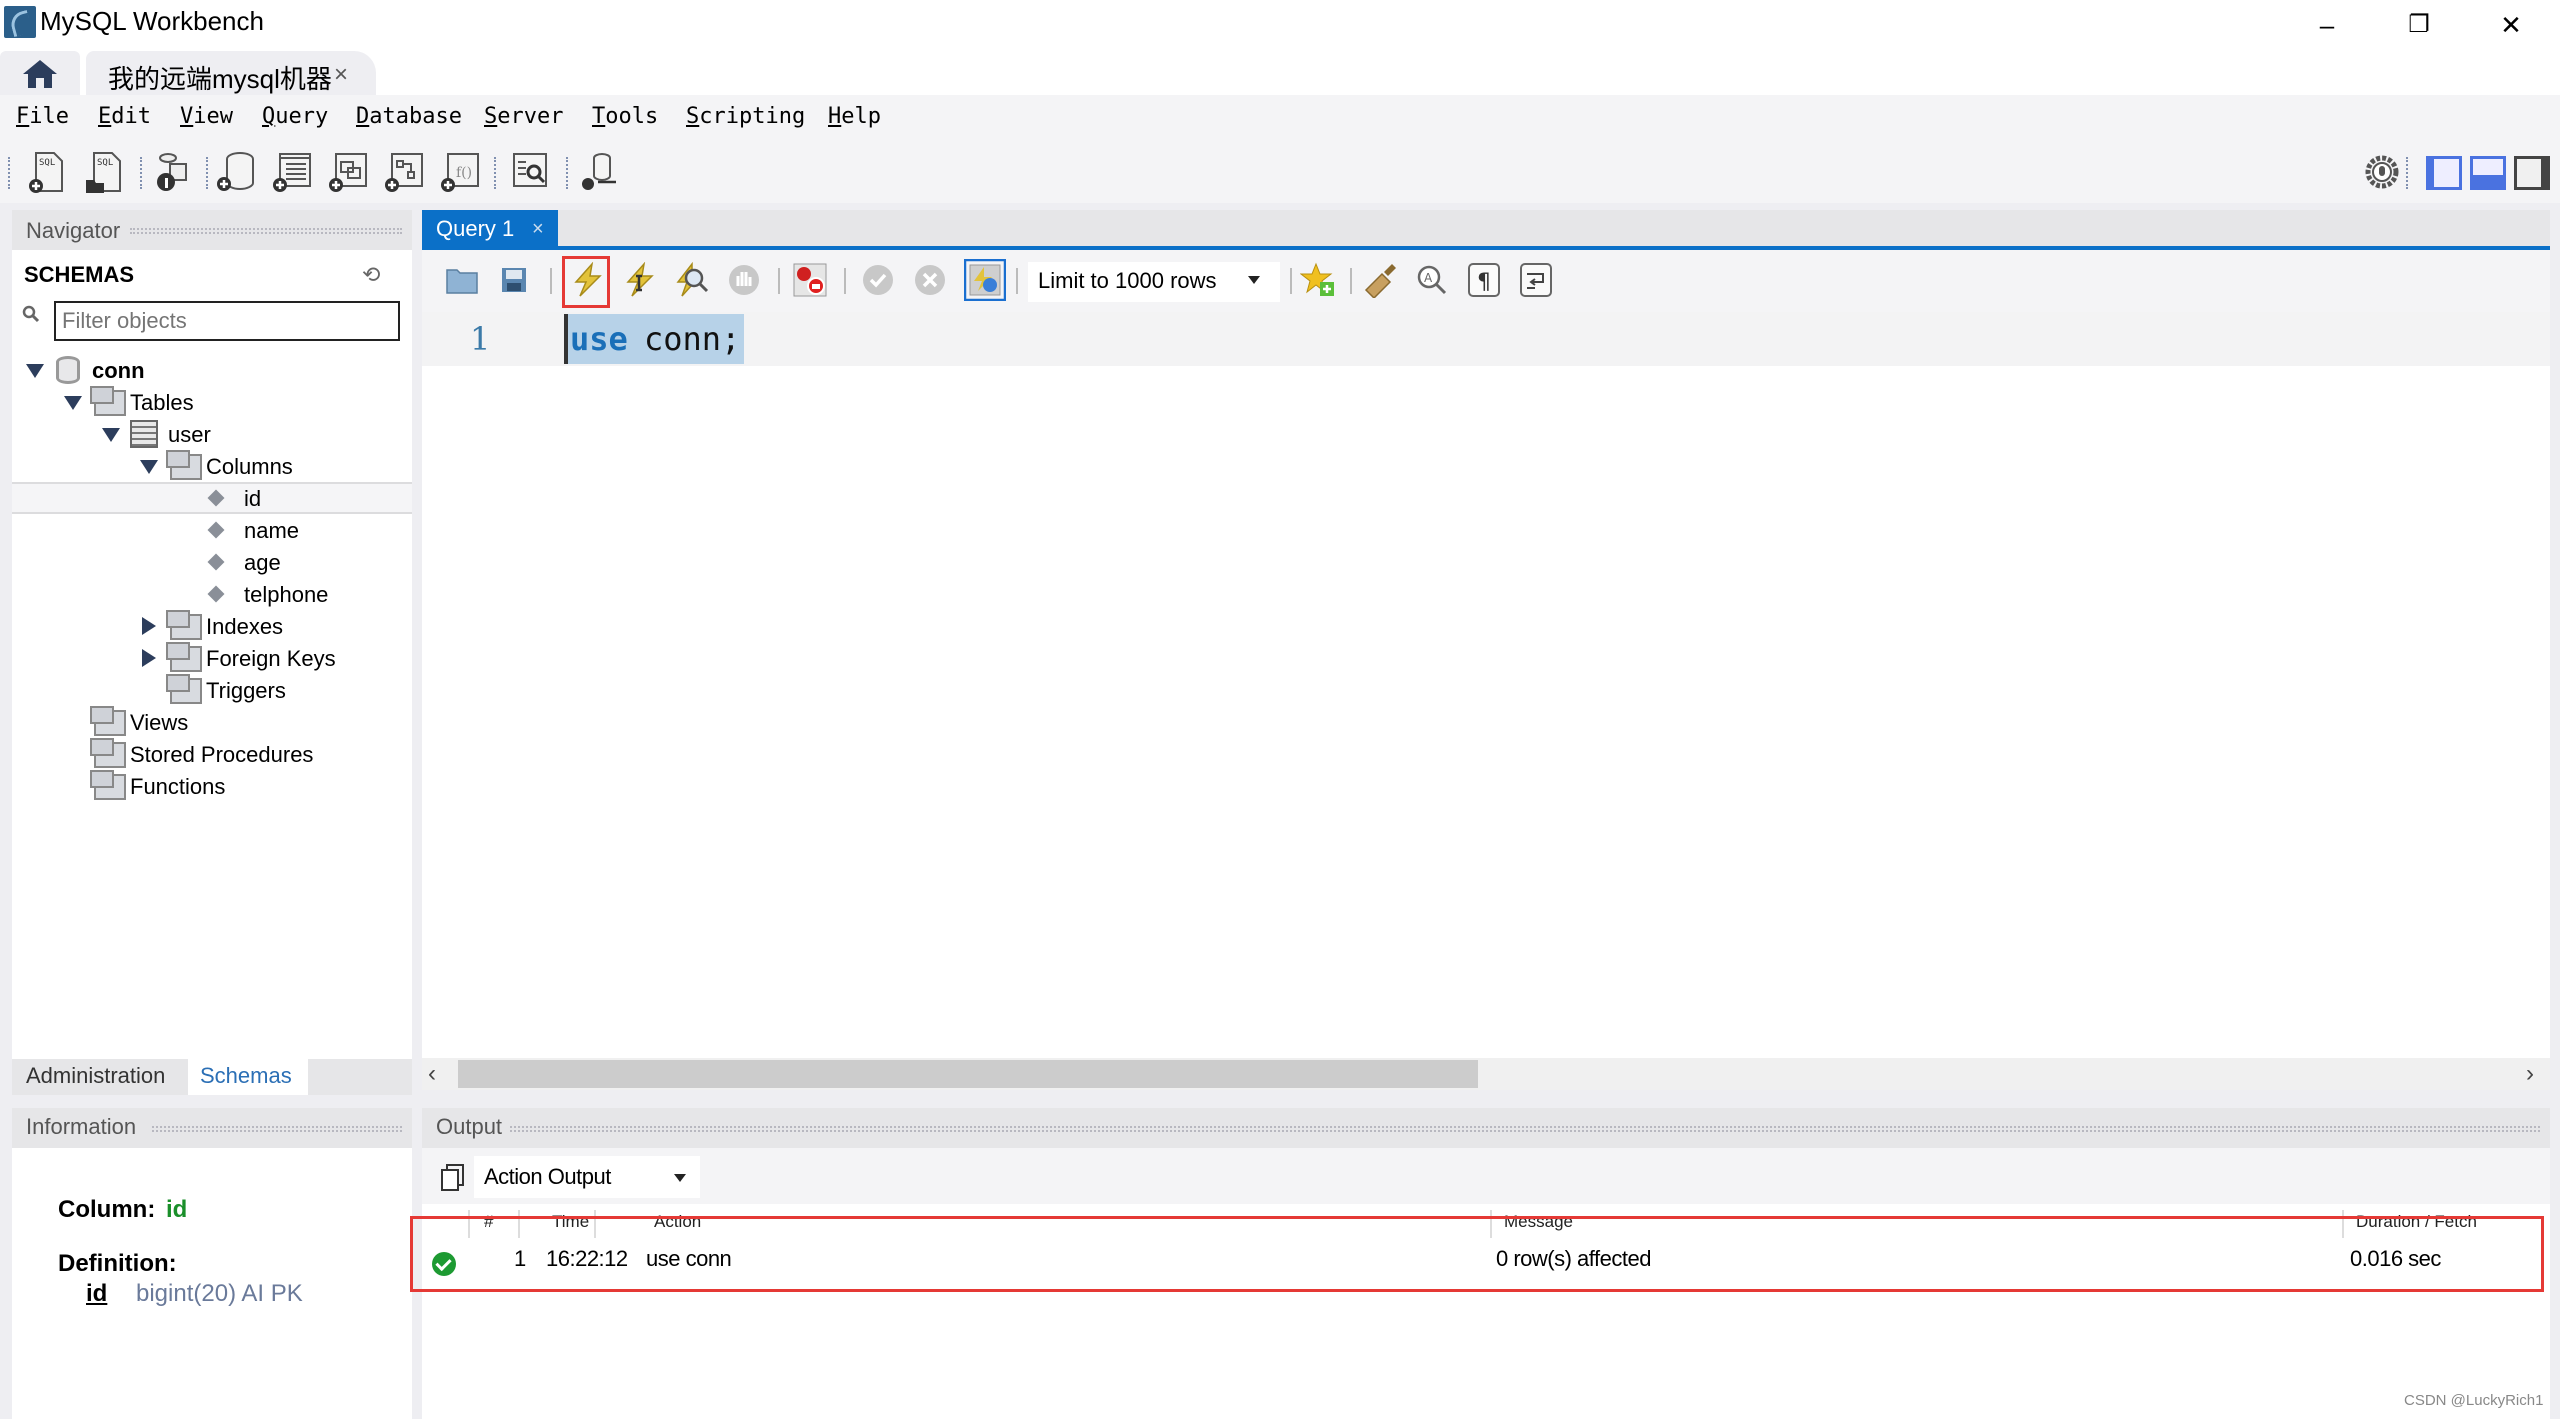 Image resolution: width=2560 pixels, height=1419 pixels. Describe the element at coordinates (23, 116) in the screenshot. I see `menu-file-accel: F` at that location.